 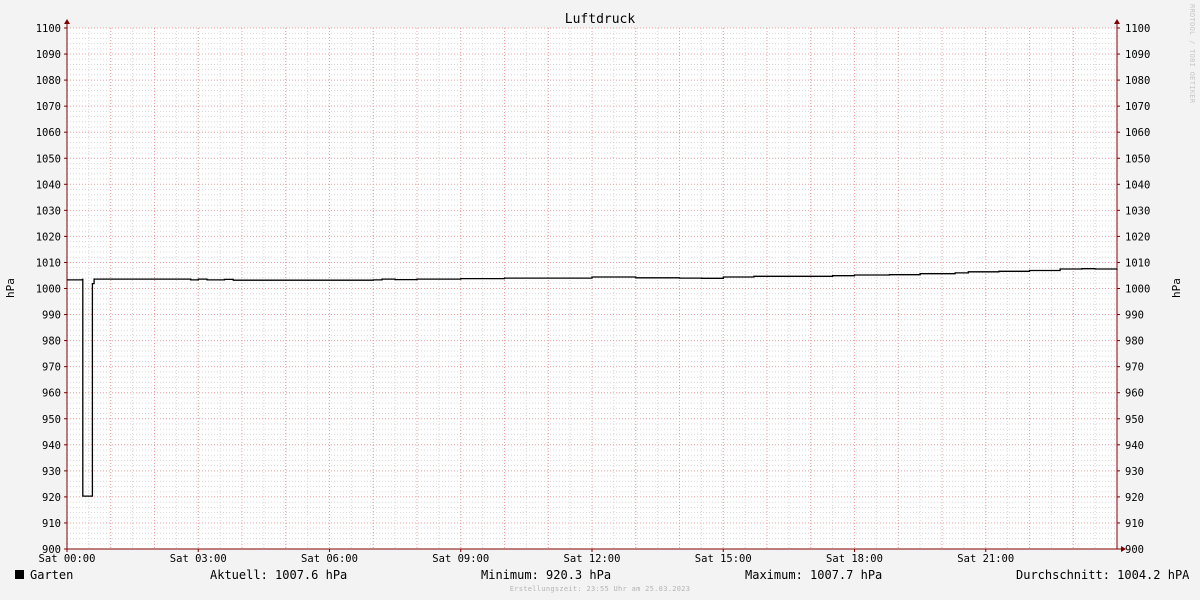 What do you see at coordinates (51, 498) in the screenshot?
I see `y-tick-label-left: 920` at bounding box center [51, 498].